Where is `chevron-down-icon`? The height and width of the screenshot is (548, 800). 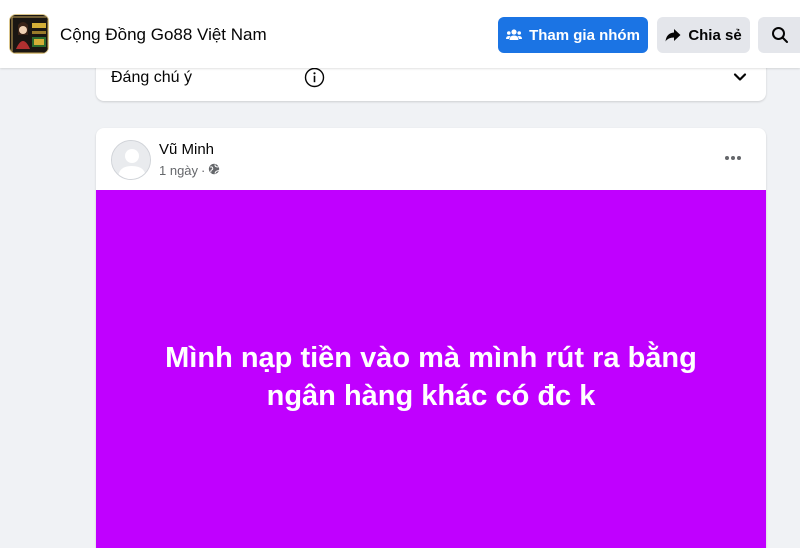
chevron-down-icon is located at coordinates (740, 79).